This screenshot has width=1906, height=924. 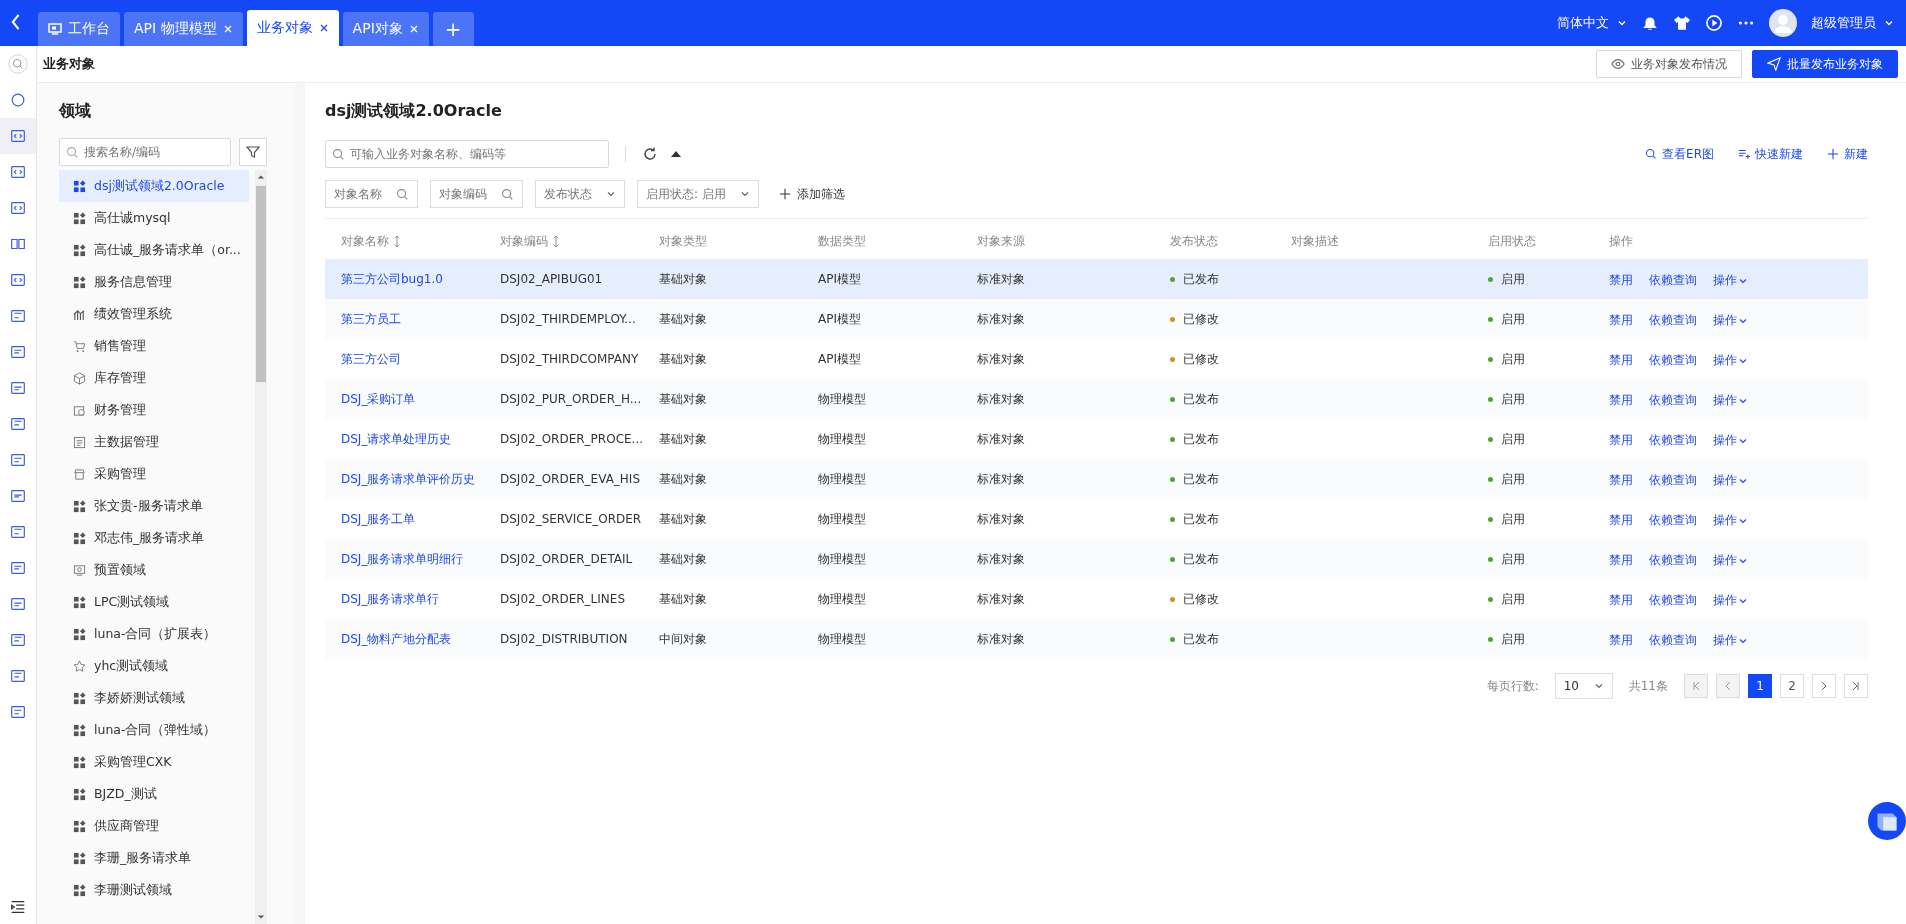 What do you see at coordinates (467, 154) in the screenshot?
I see `search-field: 可输入业务对象名称、编码等` at bounding box center [467, 154].